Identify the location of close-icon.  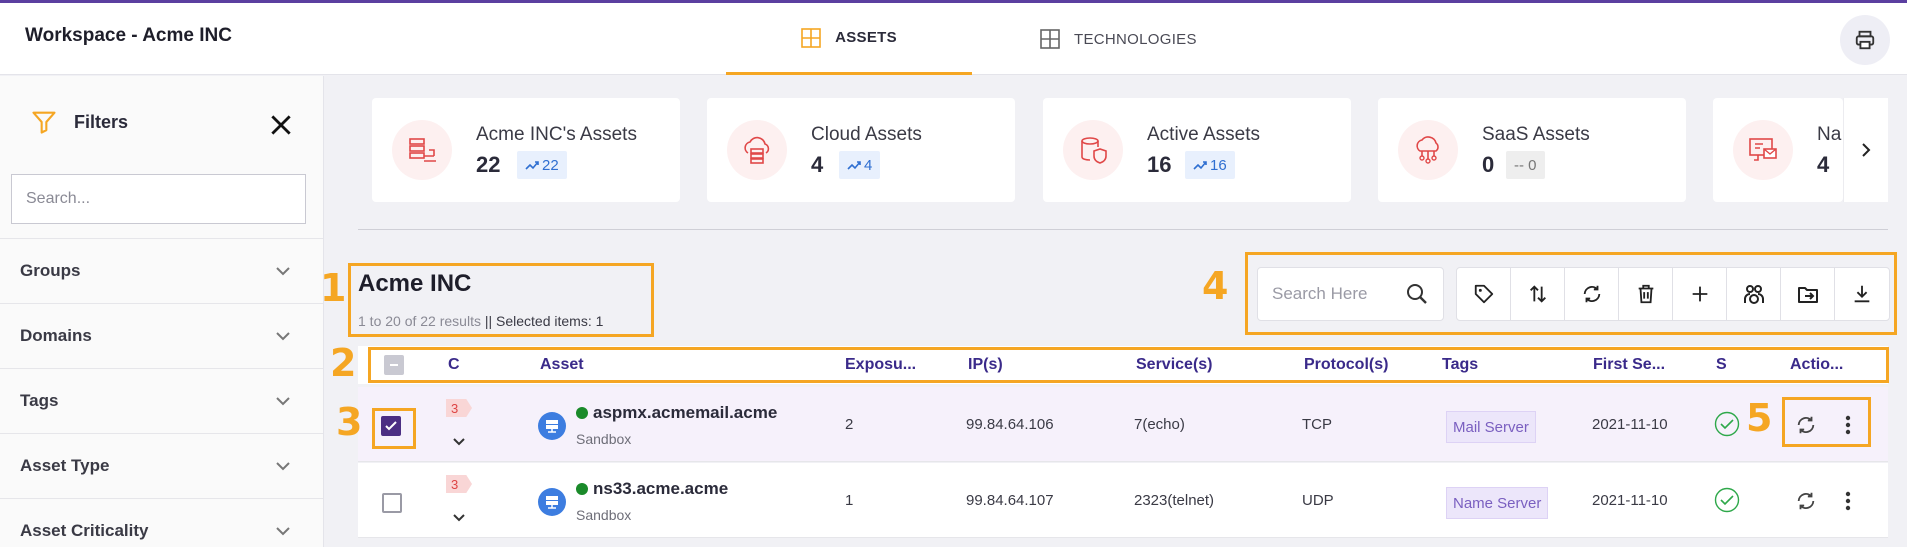
(281, 125).